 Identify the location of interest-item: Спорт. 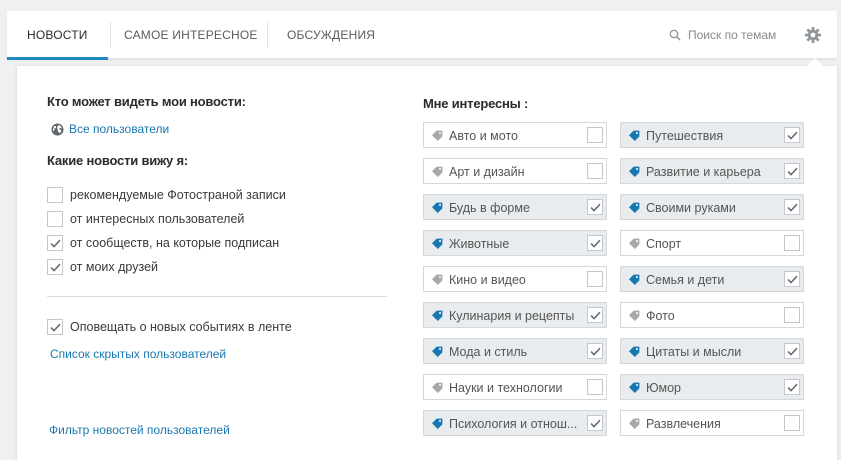
(712, 243).